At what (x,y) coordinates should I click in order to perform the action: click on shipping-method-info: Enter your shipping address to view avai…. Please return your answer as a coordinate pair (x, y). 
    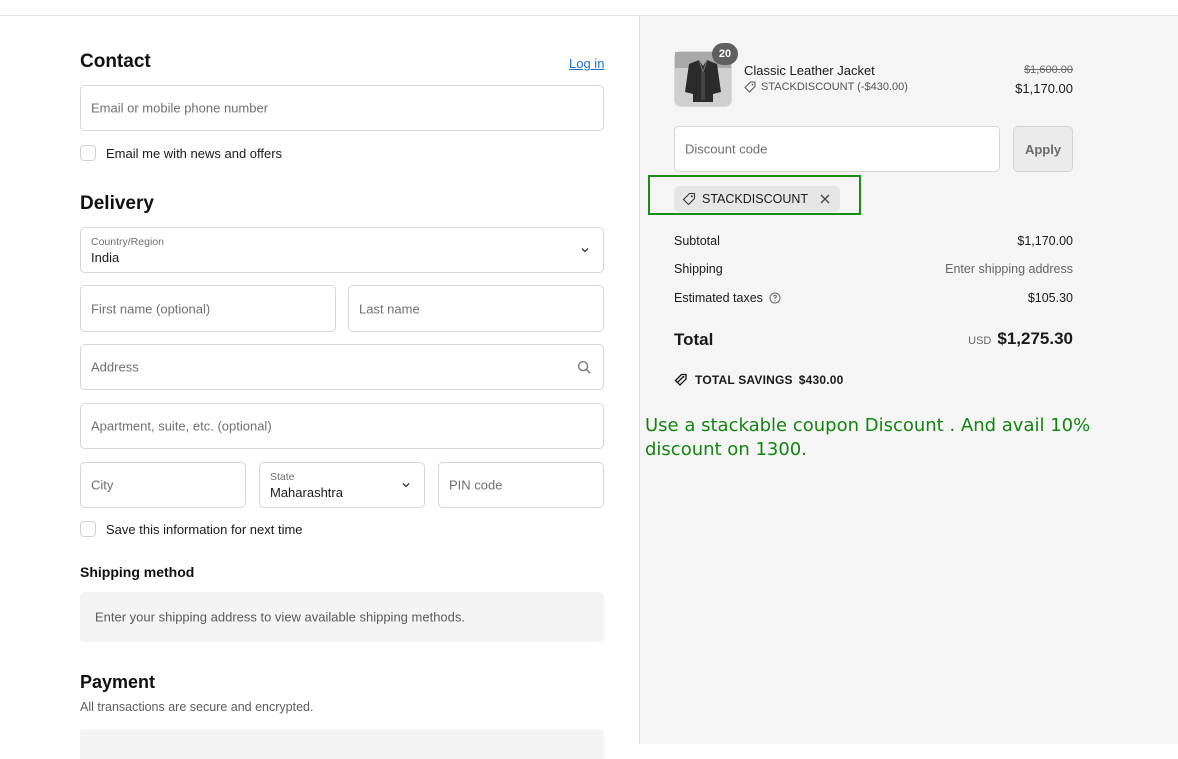
    Looking at the image, I should click on (342, 617).